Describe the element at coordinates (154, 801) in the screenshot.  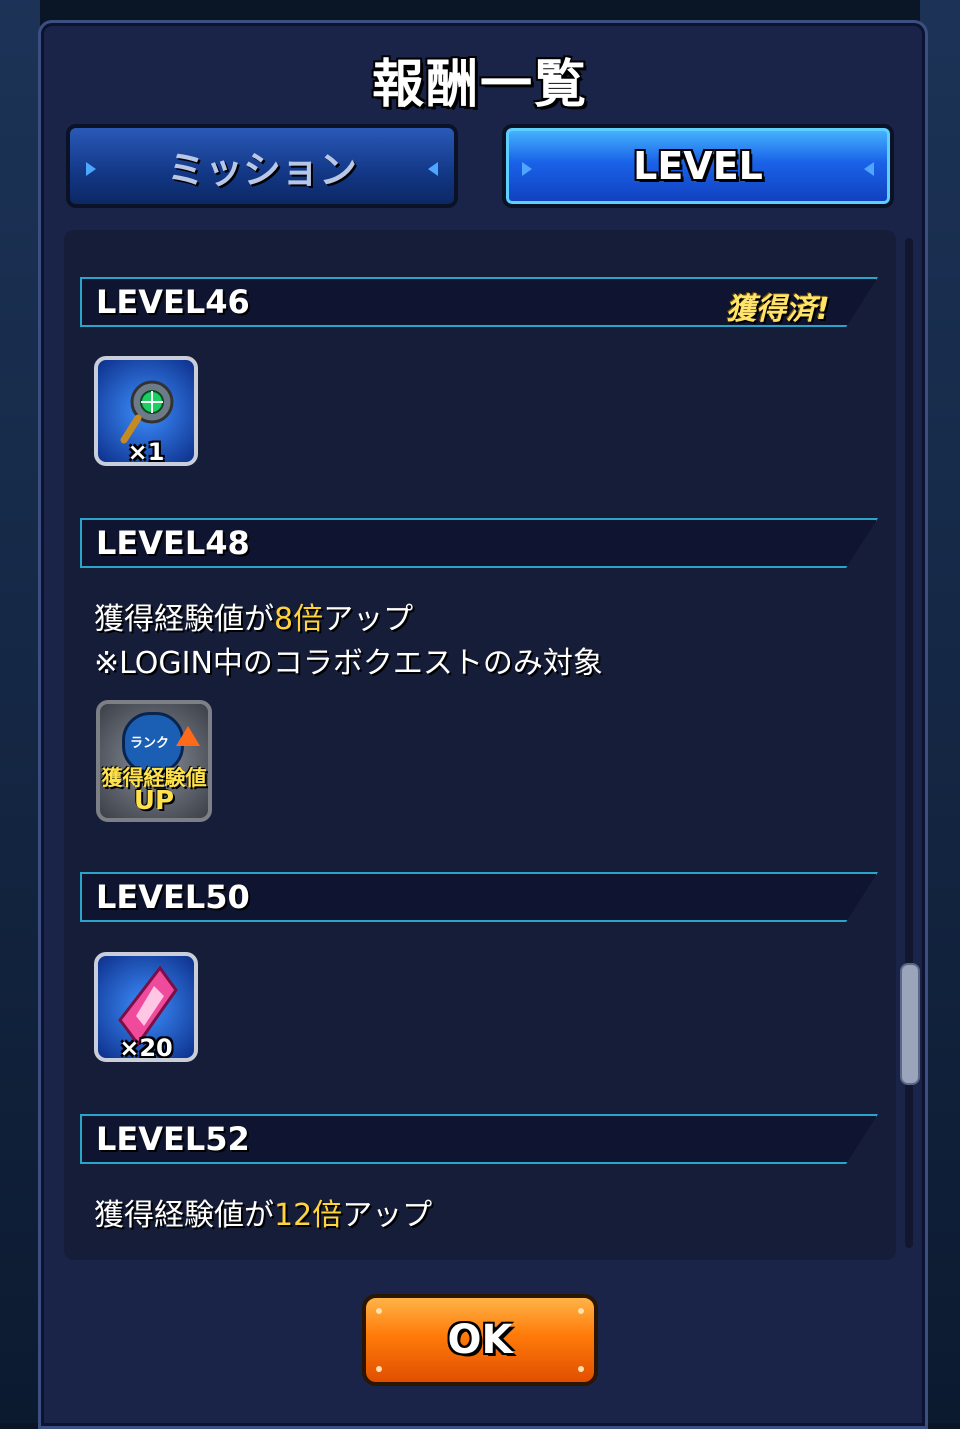
I see `icon-up-text: UP` at that location.